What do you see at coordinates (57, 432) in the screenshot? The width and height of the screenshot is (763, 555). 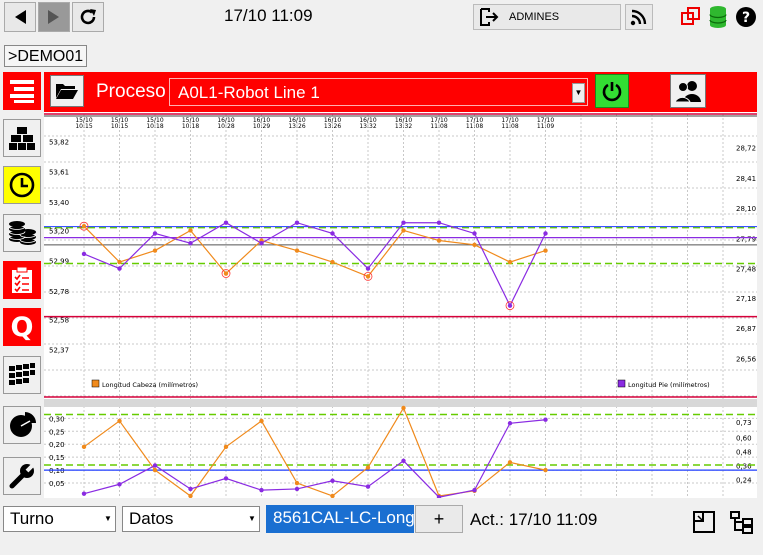 I see `left-axis-tick: 0,25` at bounding box center [57, 432].